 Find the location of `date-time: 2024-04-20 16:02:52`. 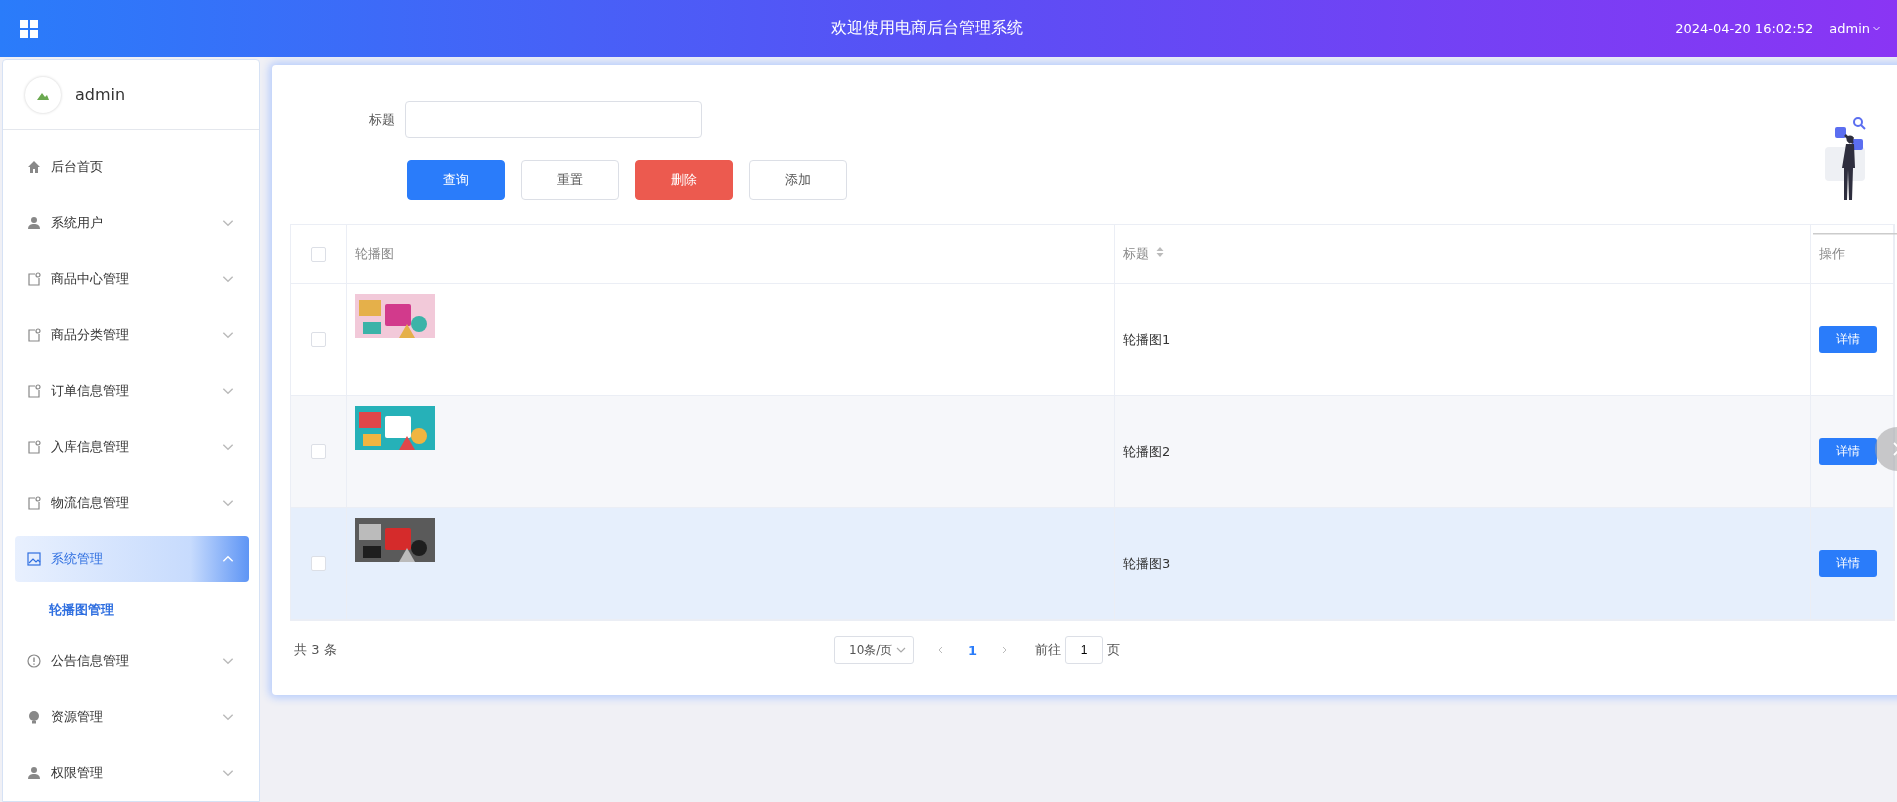

date-time: 2024-04-20 16:02:52 is located at coordinates (1744, 28).